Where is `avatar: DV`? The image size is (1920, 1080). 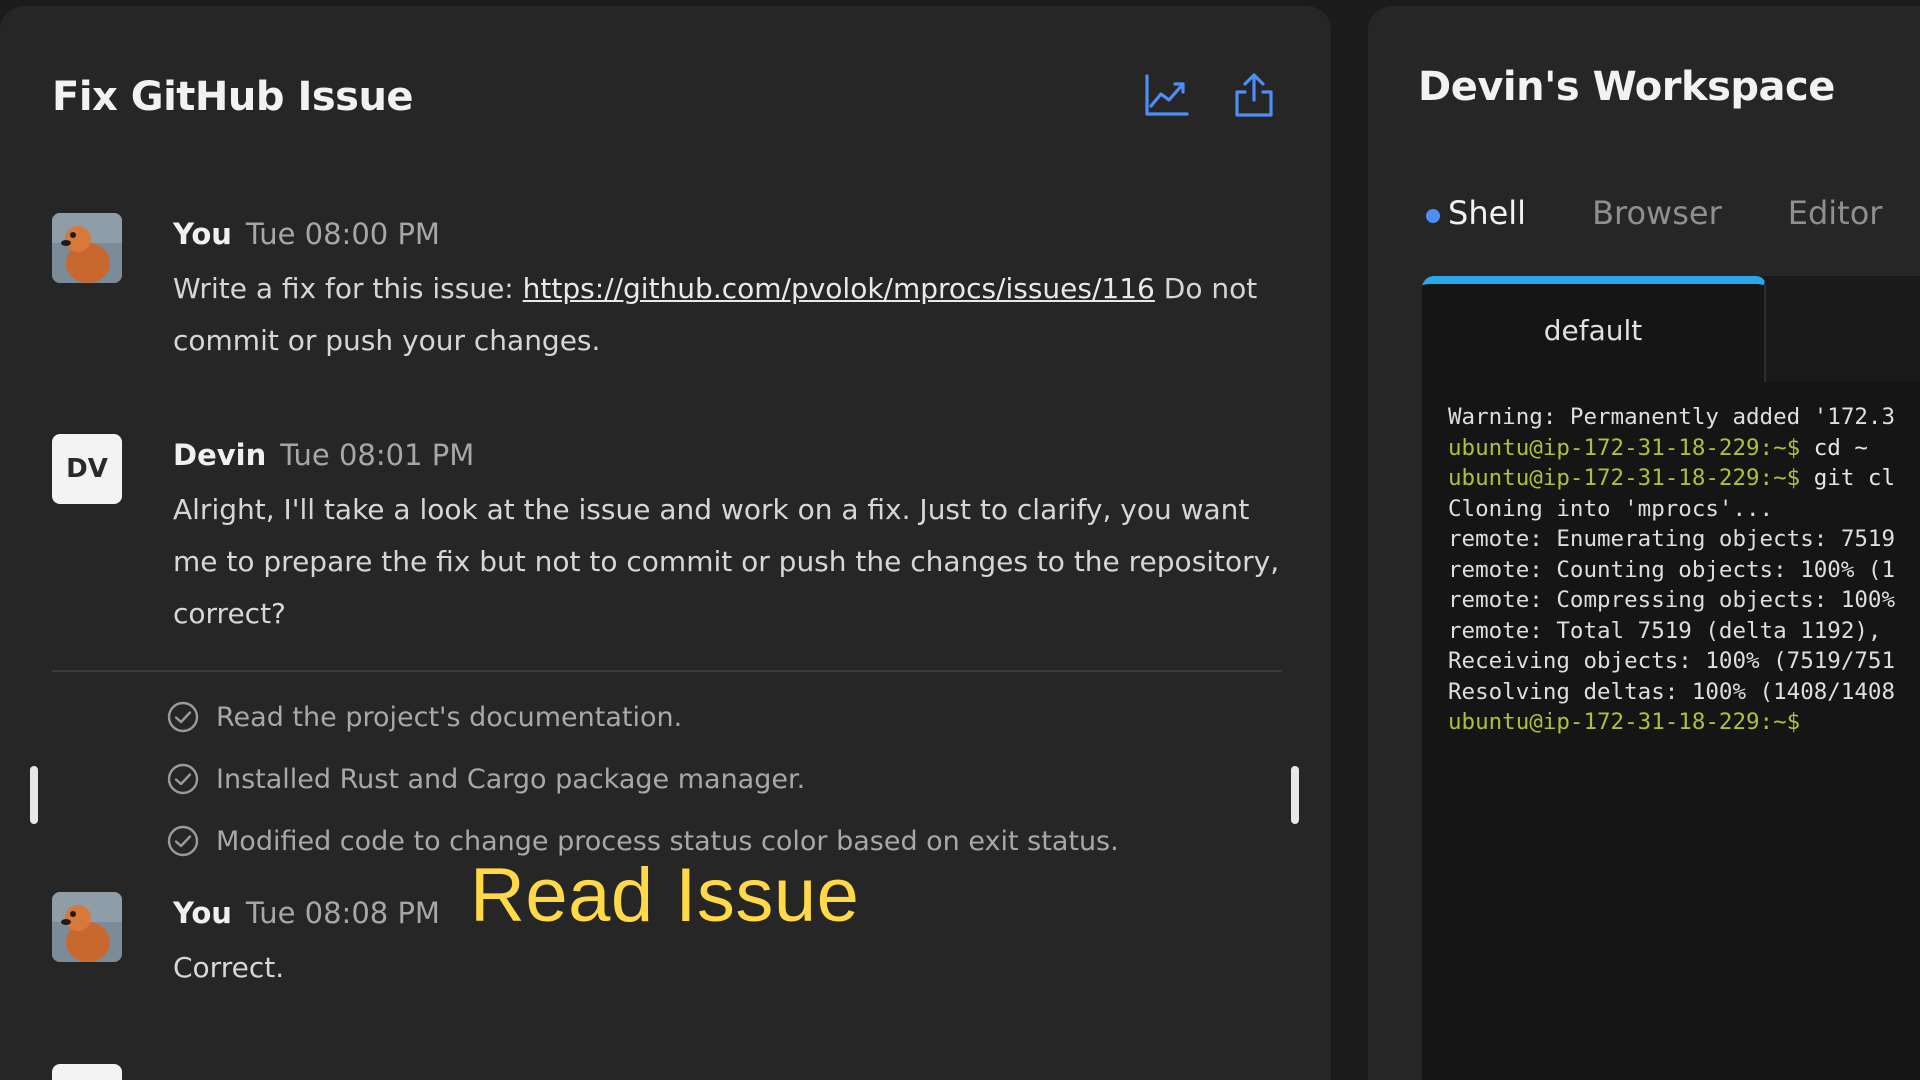
avatar: DV is located at coordinates (87, 469).